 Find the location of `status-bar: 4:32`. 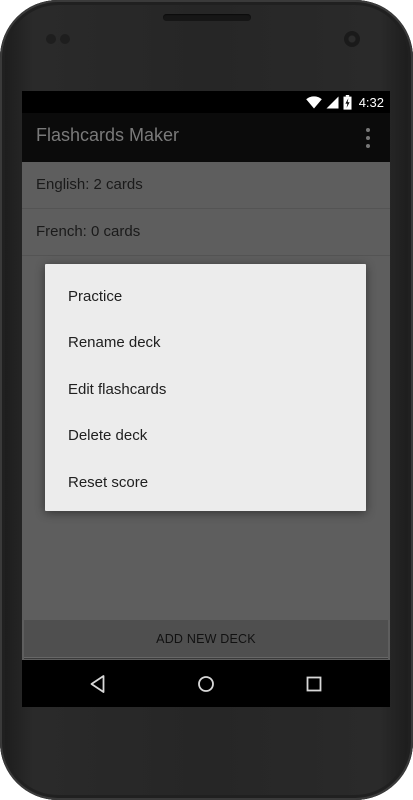

status-bar: 4:32 is located at coordinates (206, 102).